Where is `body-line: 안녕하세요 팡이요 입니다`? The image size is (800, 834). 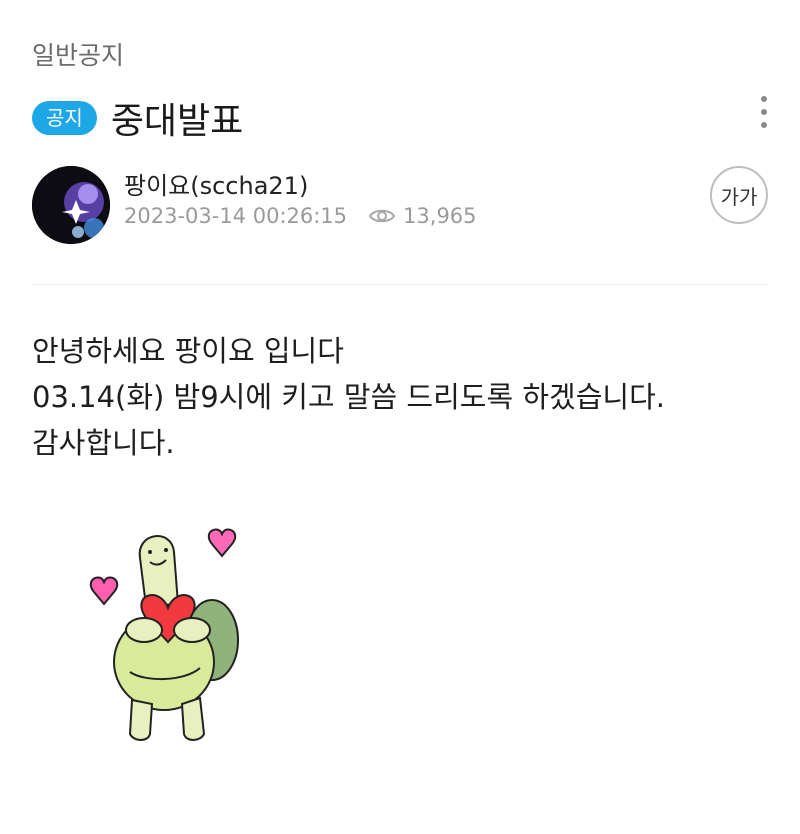
body-line: 안녕하세요 팡이요 입니다 is located at coordinates (188, 351).